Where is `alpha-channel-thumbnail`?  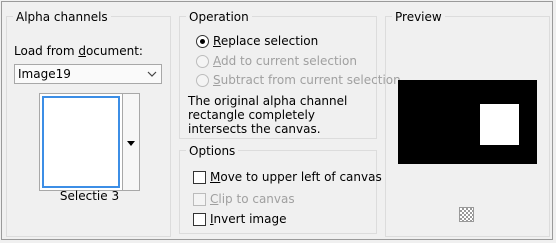
alpha-channel-thumbnail is located at coordinates (81, 142).